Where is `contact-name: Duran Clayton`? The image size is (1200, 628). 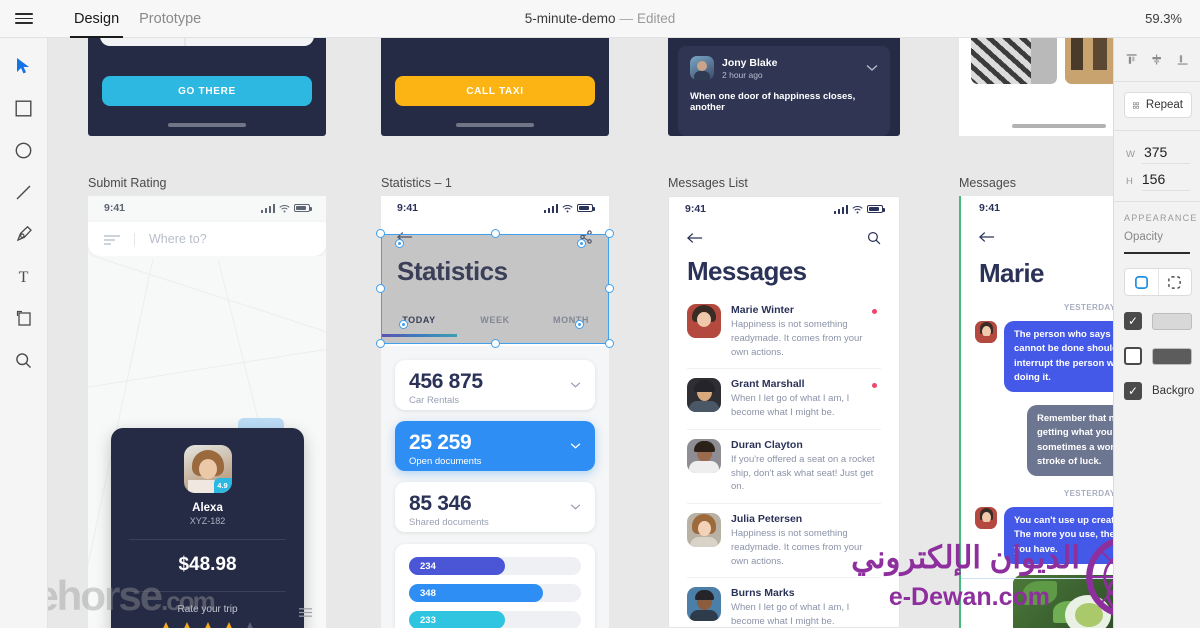
contact-name: Duran Clayton is located at coordinates (767, 444).